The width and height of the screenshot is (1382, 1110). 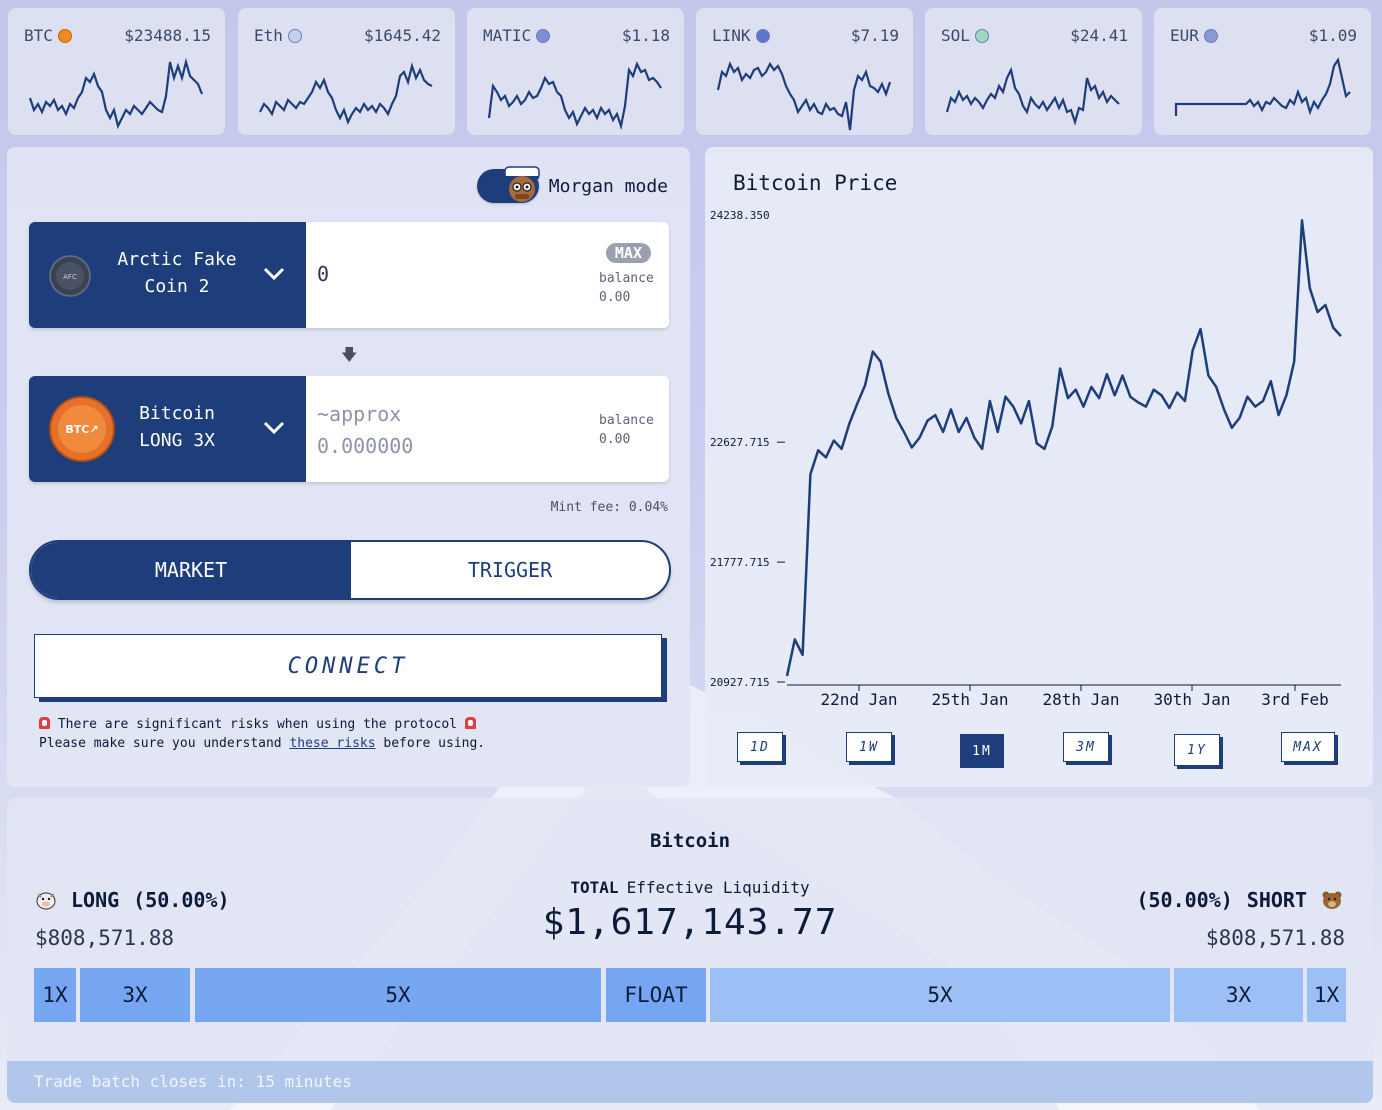 What do you see at coordinates (572, 184) in the screenshot?
I see `morgan-mode: Morgan mode` at bounding box center [572, 184].